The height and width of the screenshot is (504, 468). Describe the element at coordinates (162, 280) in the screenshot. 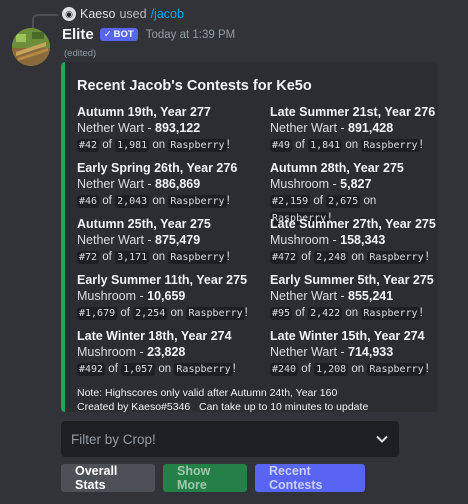

I see `contest-title: Early Summer 11th, Year 275` at that location.